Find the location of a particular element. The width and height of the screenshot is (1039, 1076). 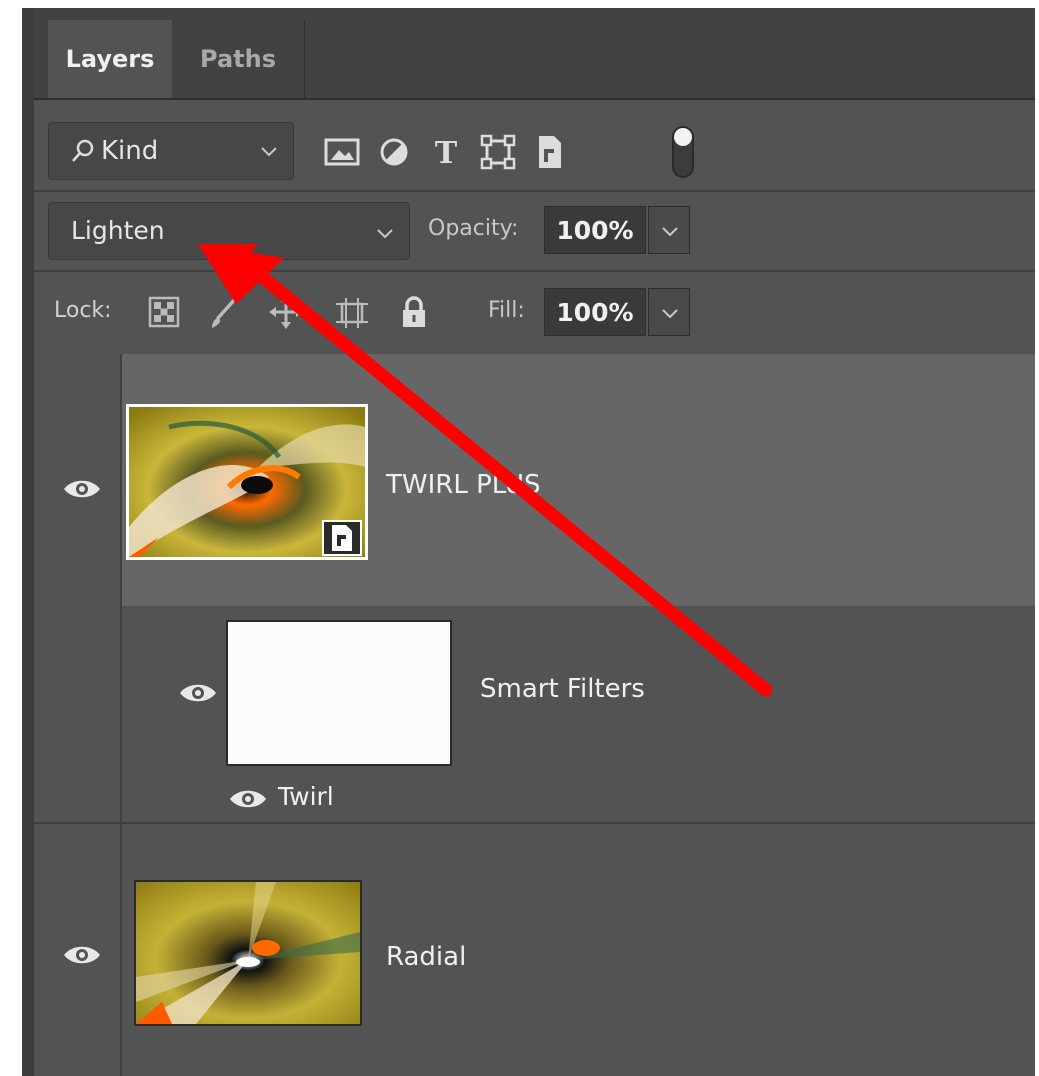

fill-label: Fill: is located at coordinates (506, 310).